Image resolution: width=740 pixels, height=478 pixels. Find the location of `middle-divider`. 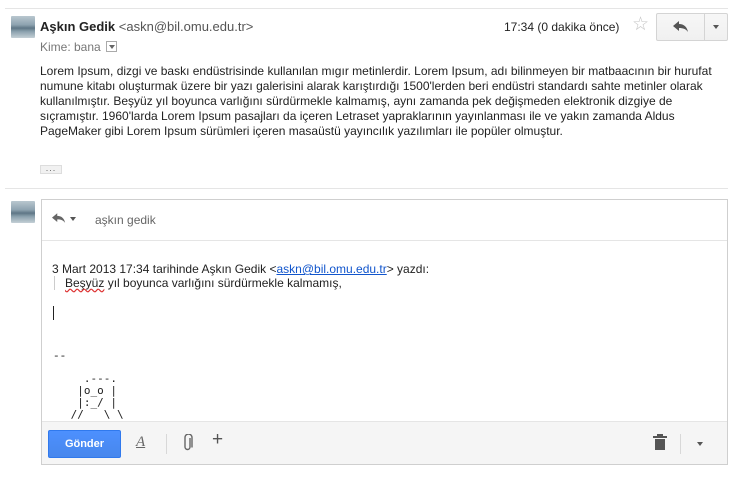

middle-divider is located at coordinates (366, 188).